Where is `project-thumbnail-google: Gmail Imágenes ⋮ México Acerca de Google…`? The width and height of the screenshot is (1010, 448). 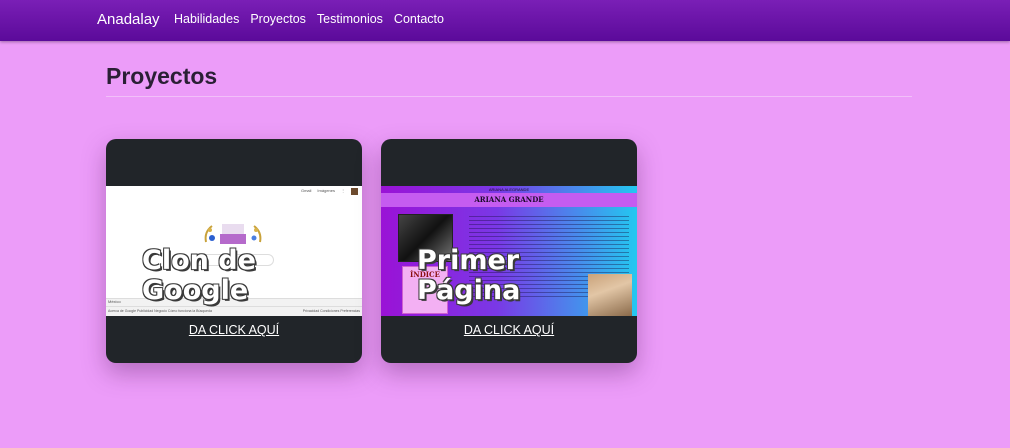
project-thumbnail-google: Gmail Imágenes ⋮ México Acerca de Google… is located at coordinates (234, 251).